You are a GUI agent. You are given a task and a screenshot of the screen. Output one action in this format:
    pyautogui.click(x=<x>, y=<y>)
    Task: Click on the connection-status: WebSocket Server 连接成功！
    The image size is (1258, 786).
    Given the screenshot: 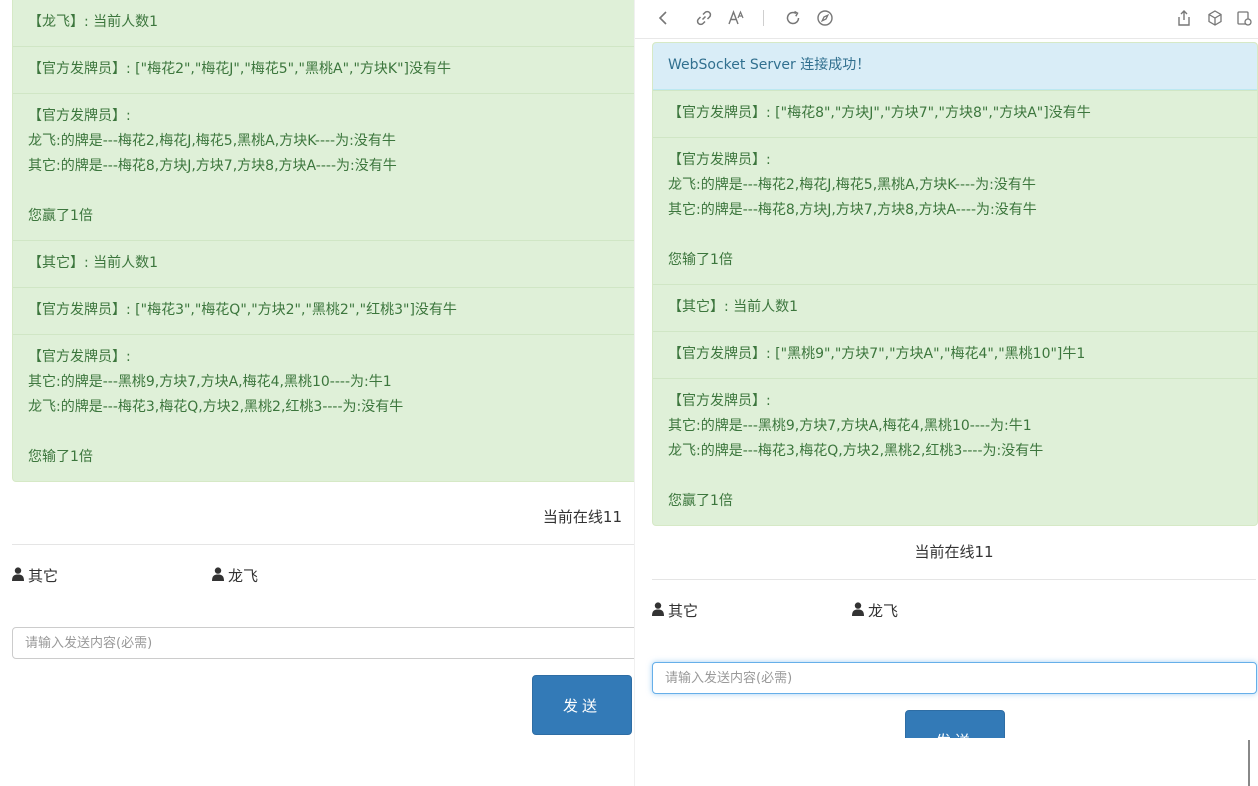 What is the action you would take?
    pyautogui.click(x=955, y=66)
    